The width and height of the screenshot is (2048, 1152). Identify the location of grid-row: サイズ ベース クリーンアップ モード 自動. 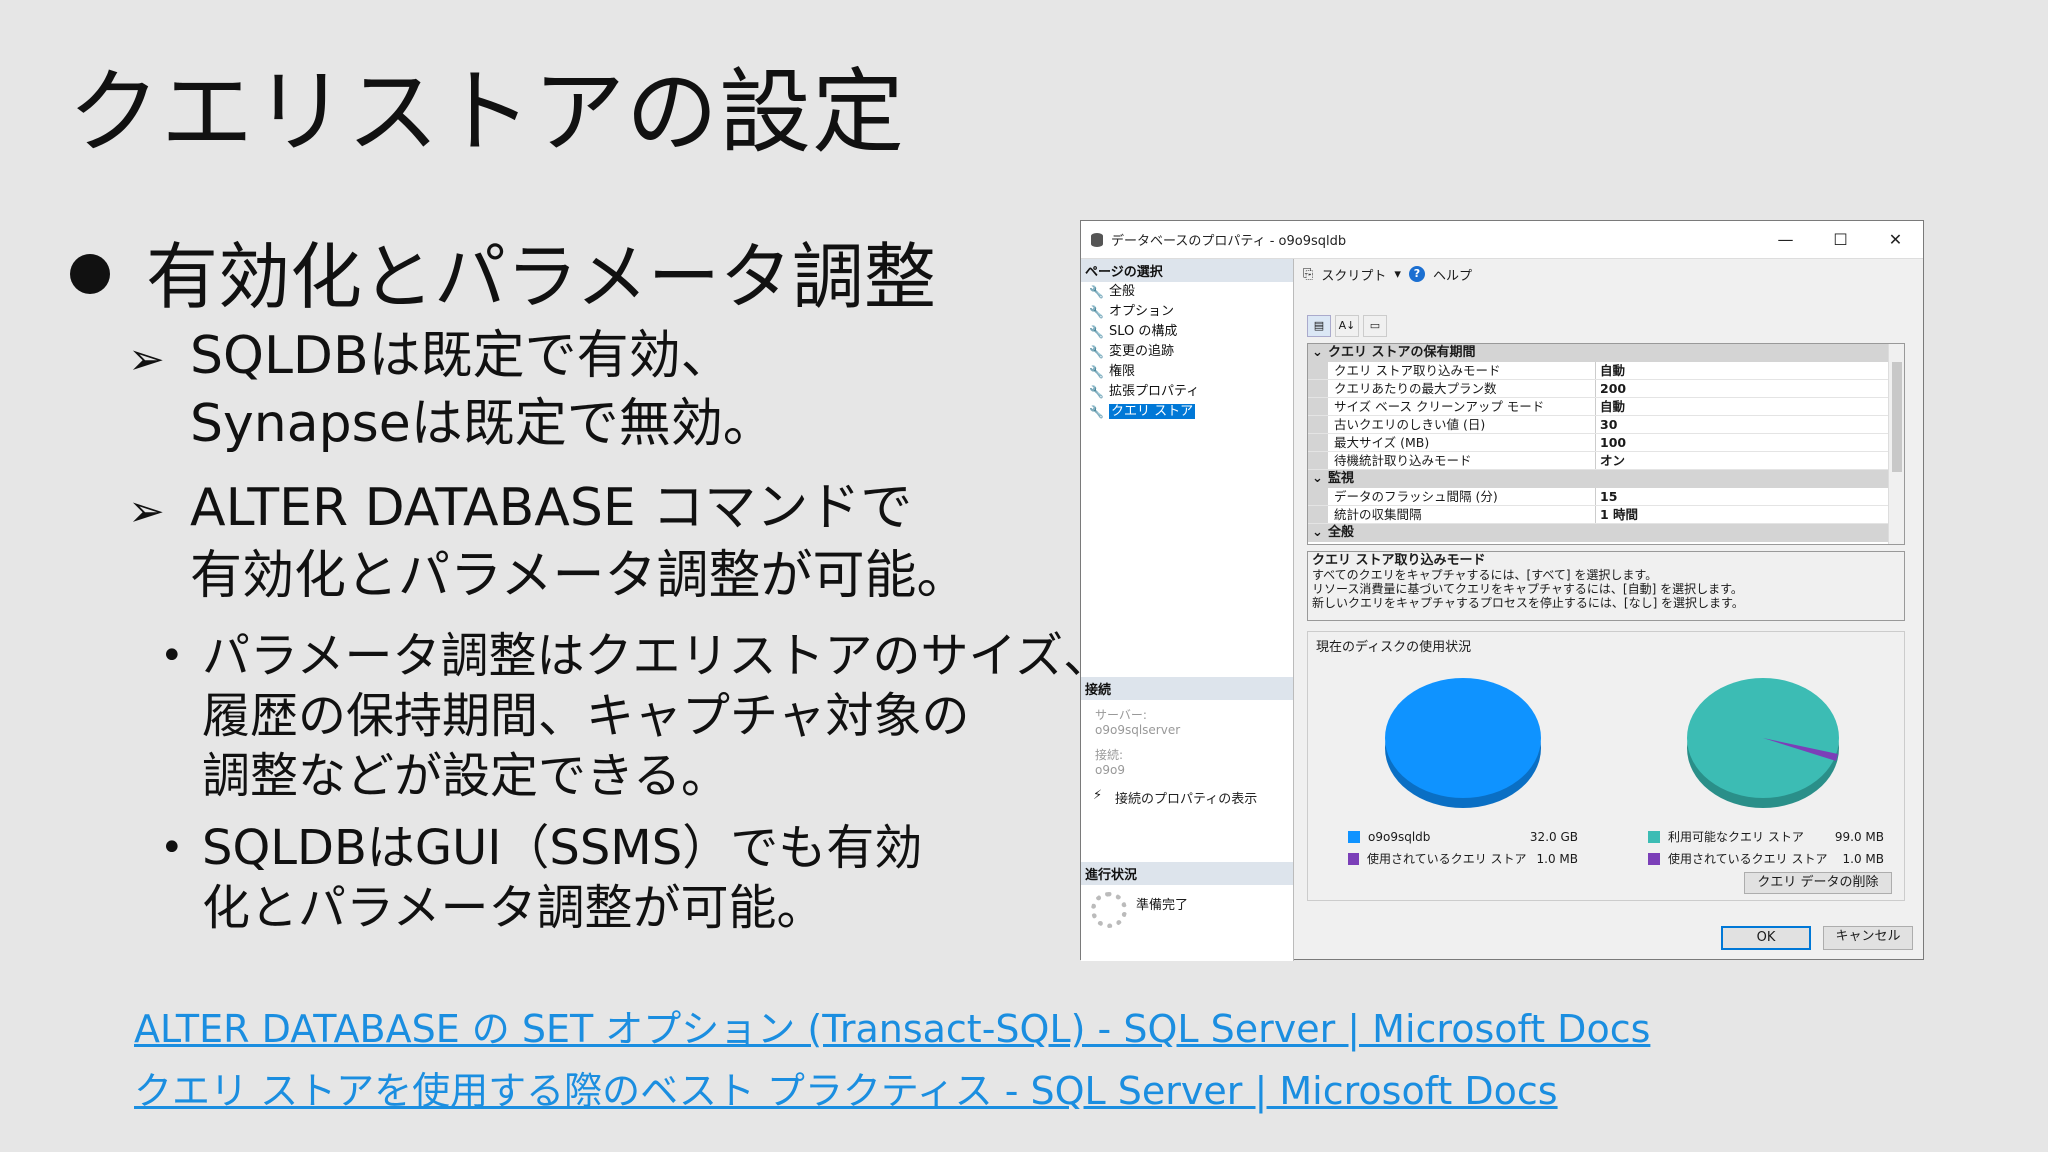
(1606, 407).